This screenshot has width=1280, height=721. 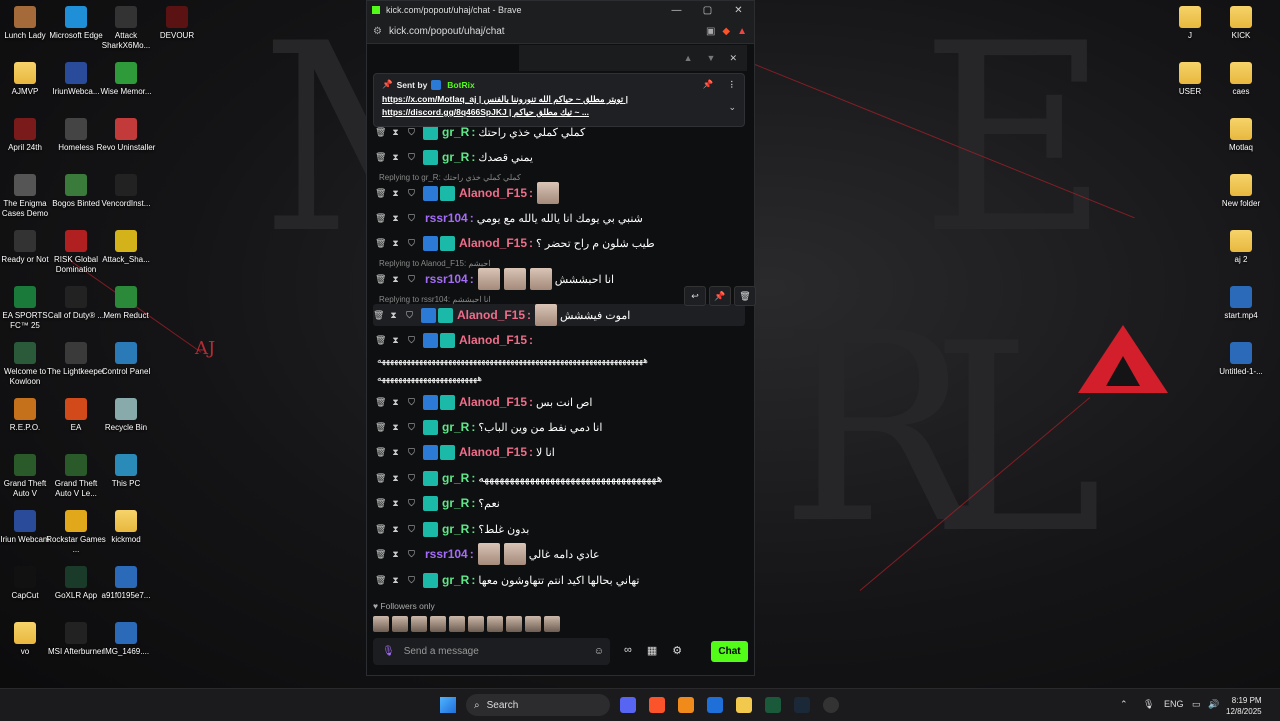 I want to click on chat-message: 🗑 ⧗ ⛉ Alanod_F15: اموت فيششش, so click(x=559, y=315).